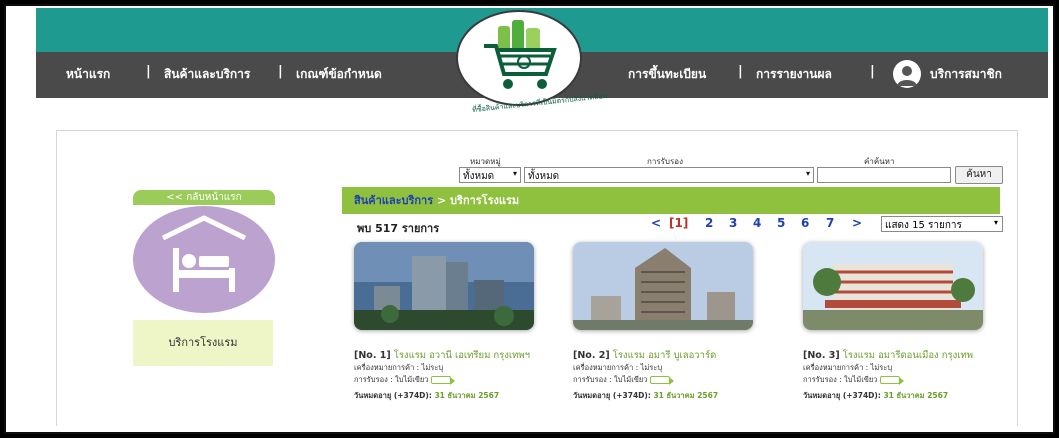 The width and height of the screenshot is (1059, 438). I want to click on nav-registration: การขึ้นทะเบียน, so click(667, 74).